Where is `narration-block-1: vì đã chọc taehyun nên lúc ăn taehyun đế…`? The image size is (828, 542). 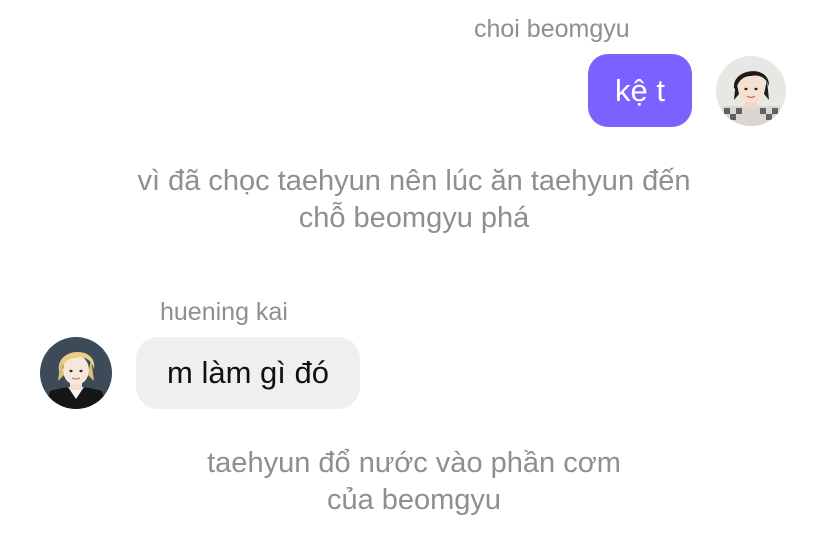 narration-block-1: vì đã chọc taehyun nên lúc ăn taehyun đế… is located at coordinates (414, 200).